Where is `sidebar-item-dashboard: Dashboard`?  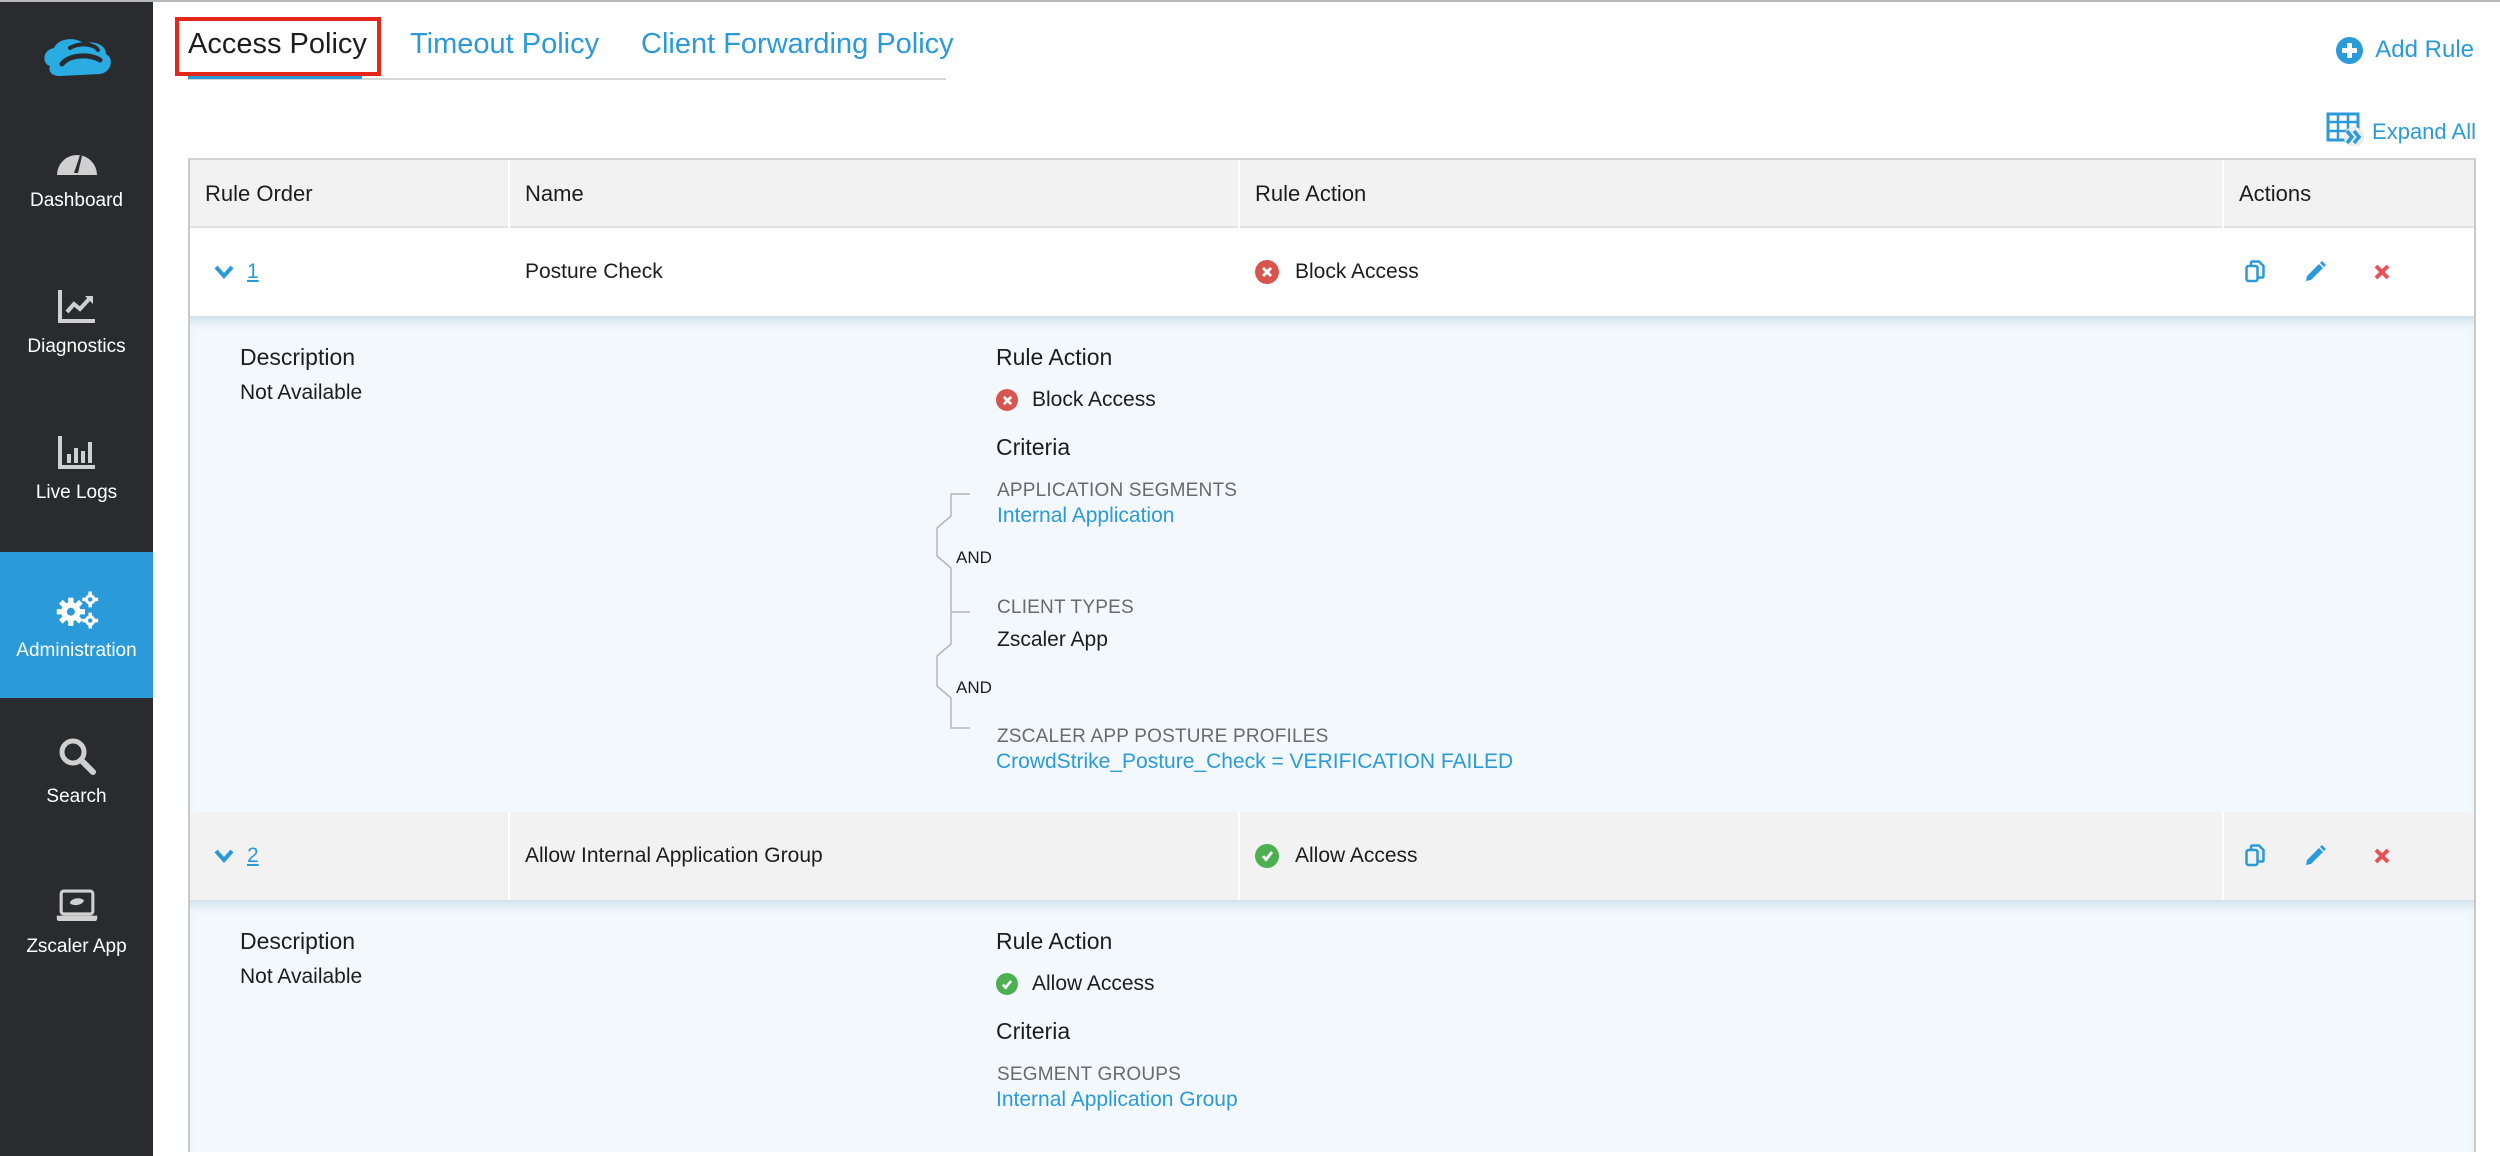 sidebar-item-dashboard: Dashboard is located at coordinates (76, 175).